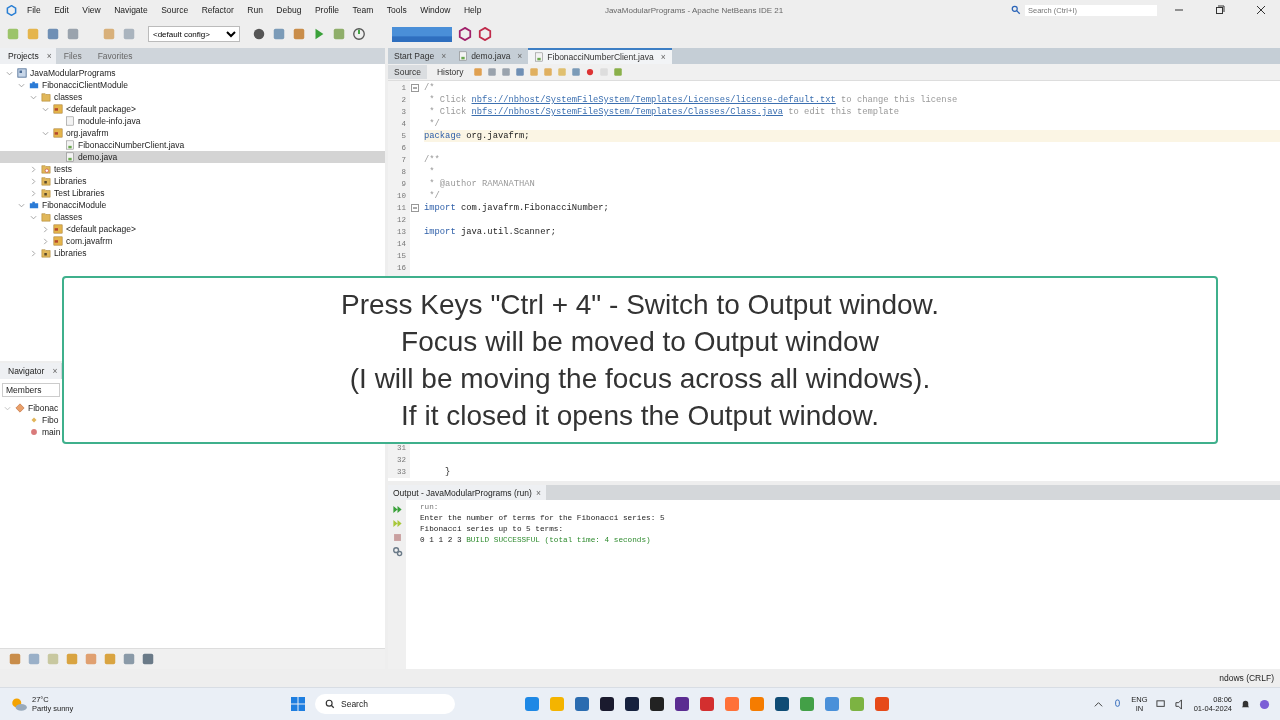  Describe the element at coordinates (61, 10) in the screenshot. I see `menu-item: Edit` at that location.